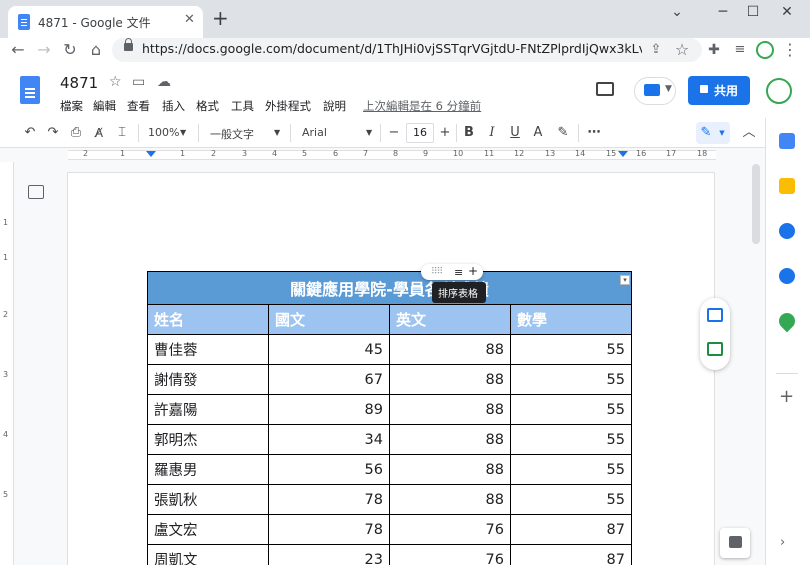 The height and width of the screenshot is (565, 810). What do you see at coordinates (71, 106) in the screenshot?
I see `menu-file: 檔案` at bounding box center [71, 106].